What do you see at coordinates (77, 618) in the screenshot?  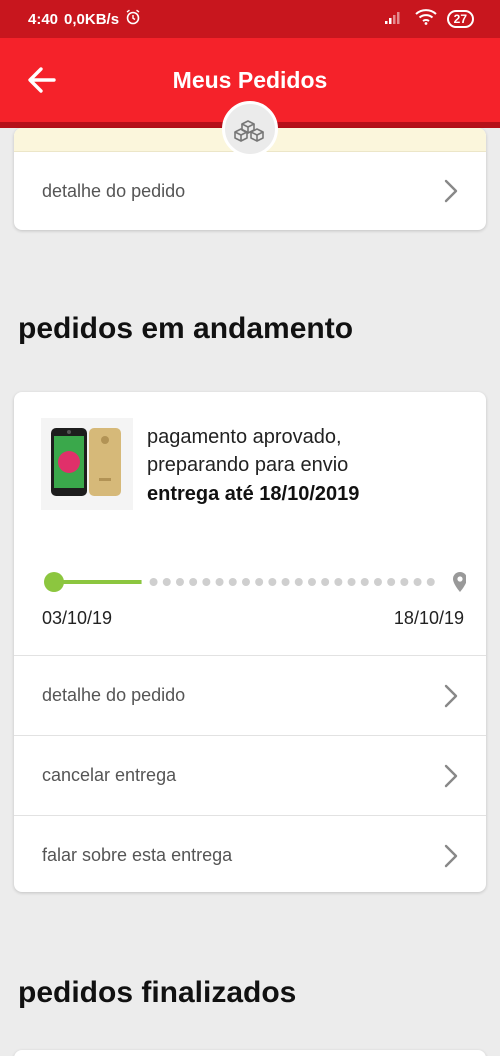 I see `start-date: 03/10/19` at bounding box center [77, 618].